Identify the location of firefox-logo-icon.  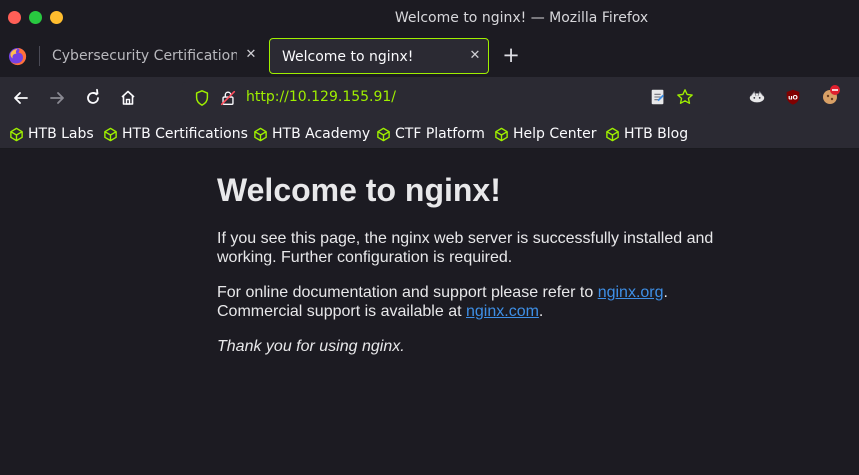
(17, 56).